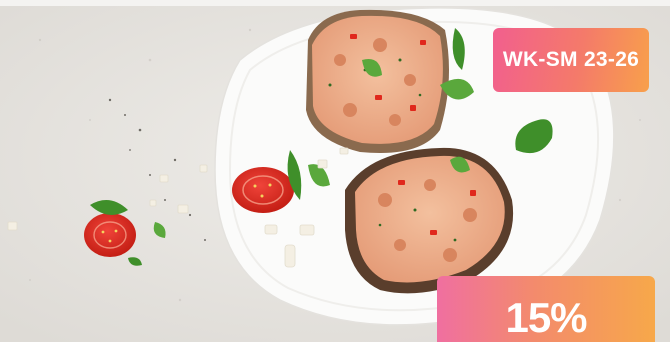  I want to click on week-badge: WK-SM 23-26, so click(571, 60).